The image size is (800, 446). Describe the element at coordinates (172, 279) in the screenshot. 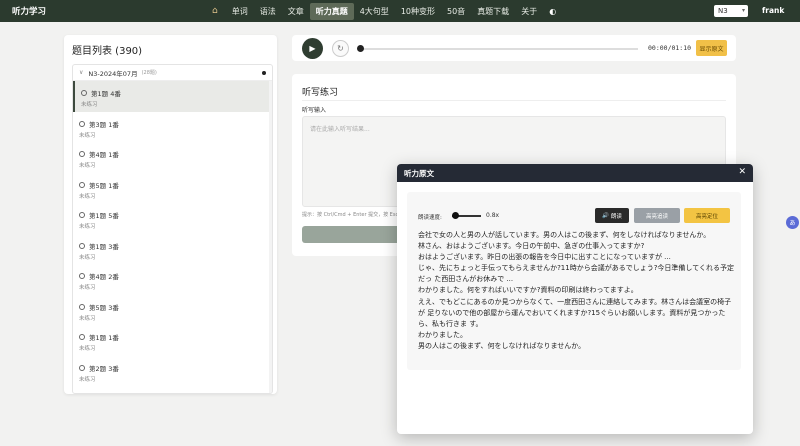

I see `list-item: 第4题 2番 未练习` at that location.